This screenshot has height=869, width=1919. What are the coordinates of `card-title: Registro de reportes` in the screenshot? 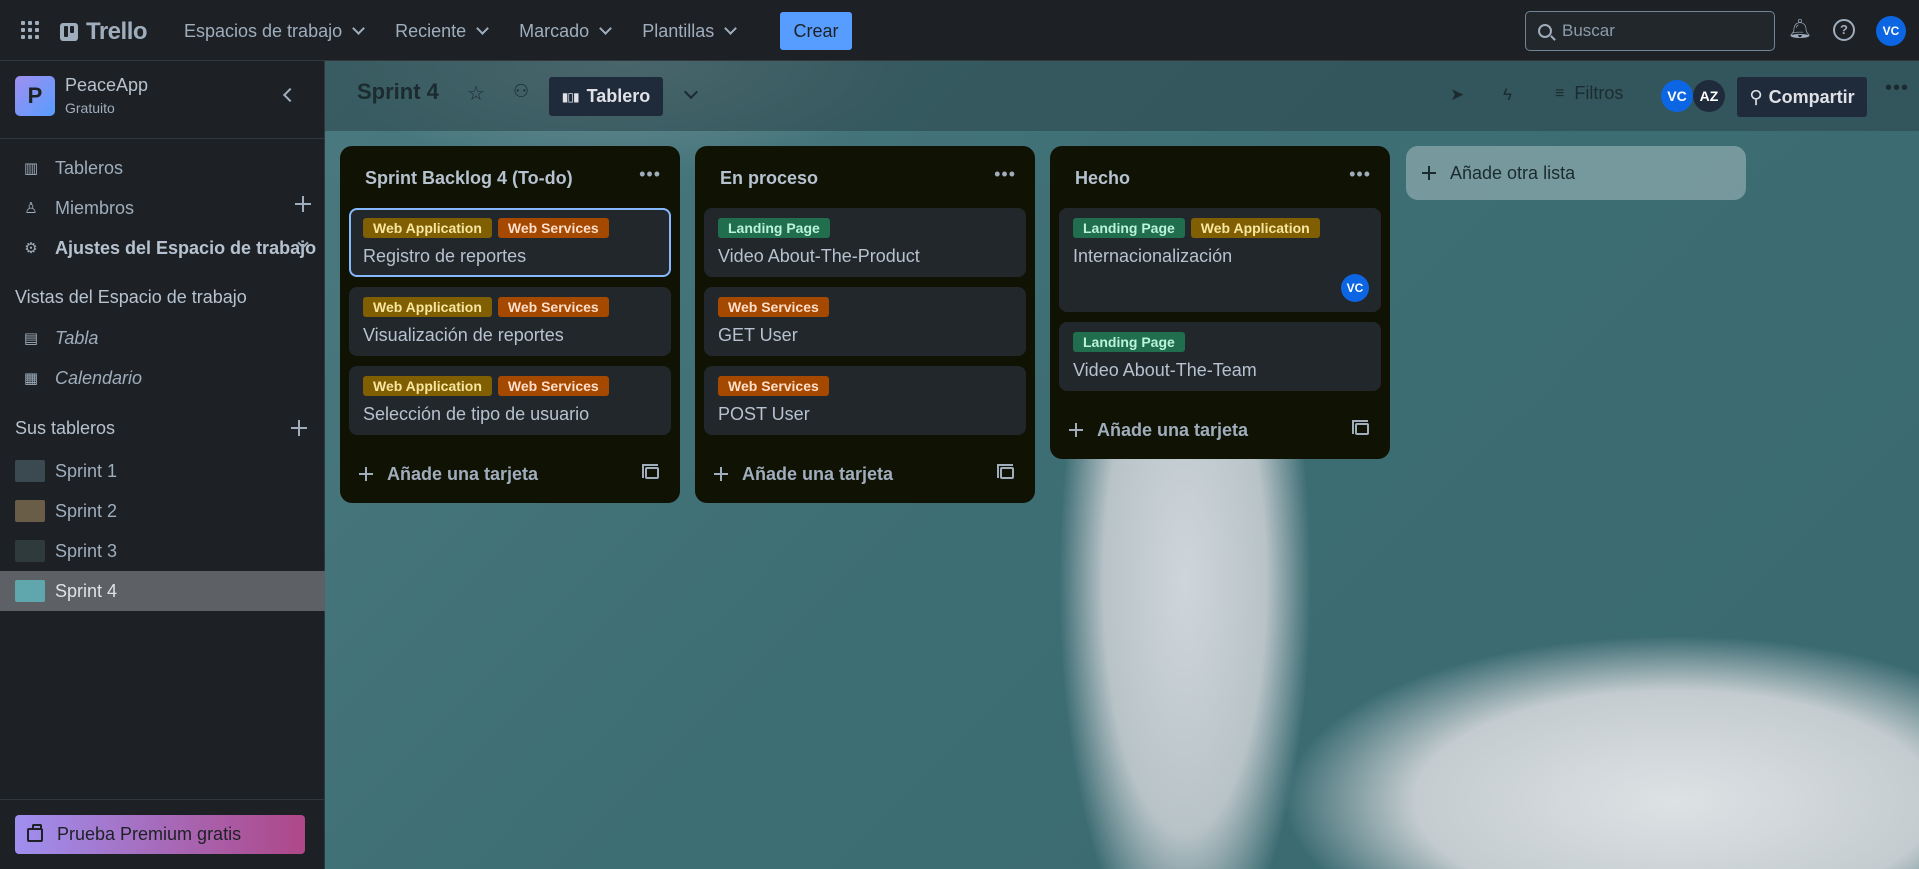 It's located at (445, 256).